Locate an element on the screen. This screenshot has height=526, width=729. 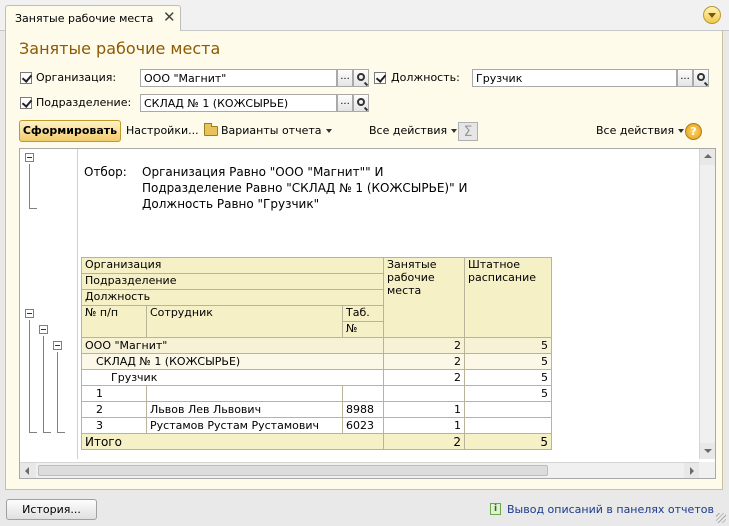
header-occupied-line: места is located at coordinates (404, 290).